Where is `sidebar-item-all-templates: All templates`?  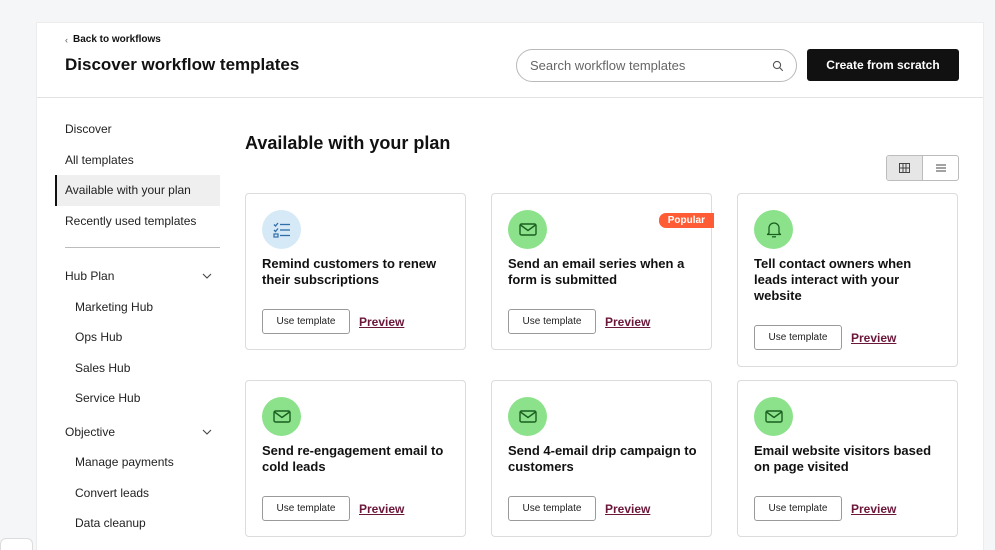 sidebar-item-all-templates: All templates is located at coordinates (137, 160).